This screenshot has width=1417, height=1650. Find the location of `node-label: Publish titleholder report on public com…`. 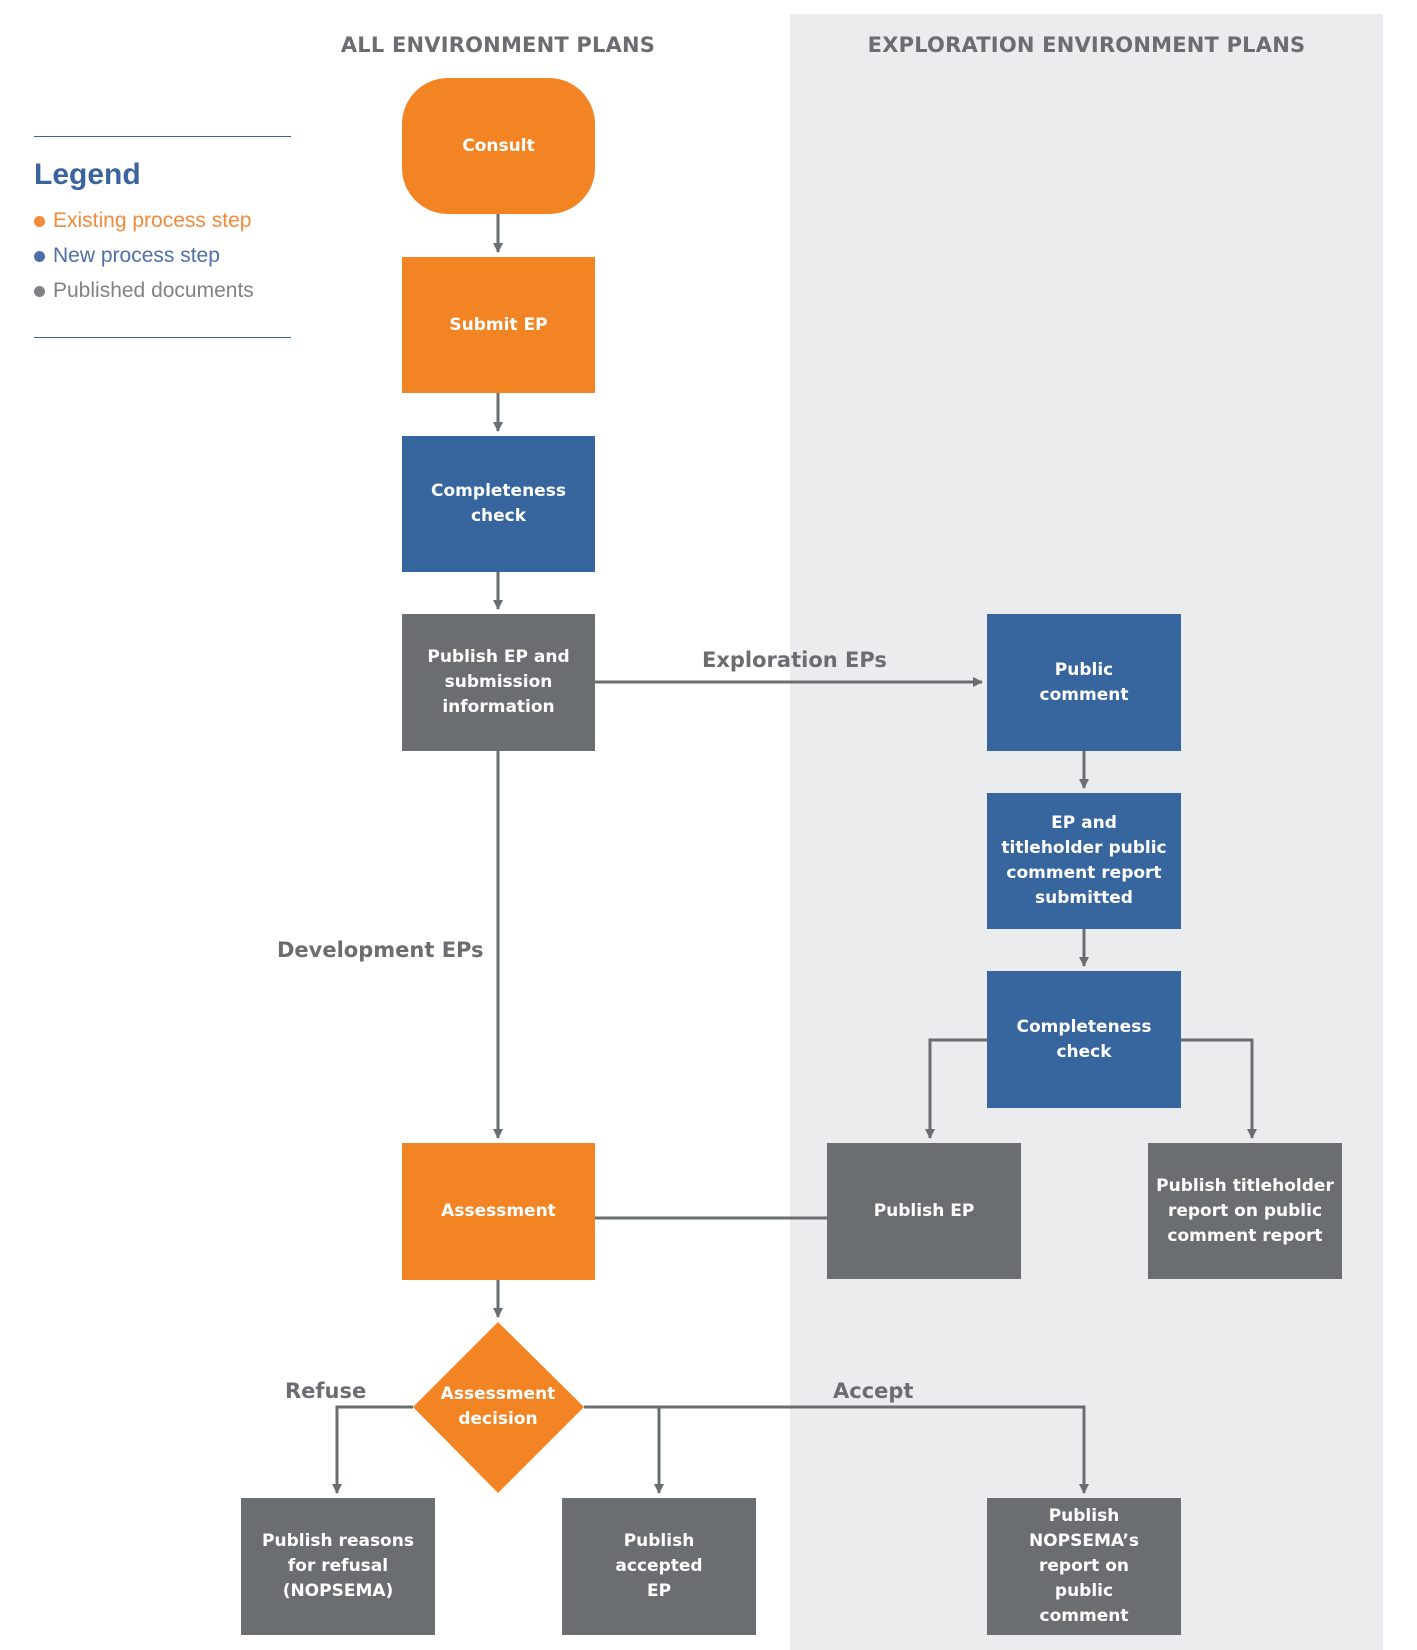

node-label: Publish titleholder report on public com… is located at coordinates (1245, 1210).